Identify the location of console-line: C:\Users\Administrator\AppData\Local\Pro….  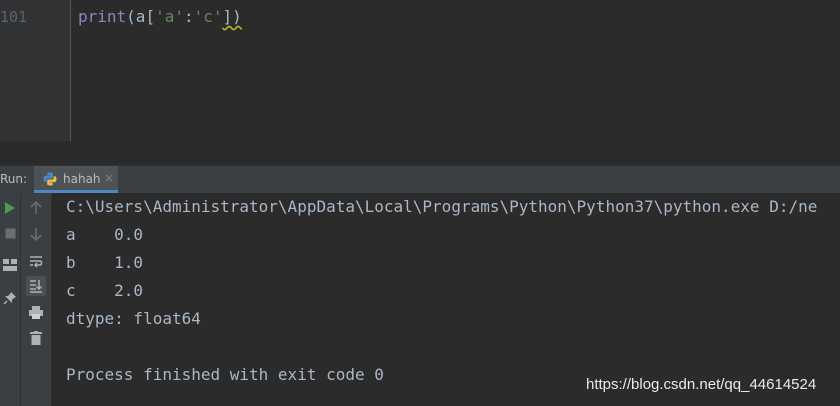
(442, 206).